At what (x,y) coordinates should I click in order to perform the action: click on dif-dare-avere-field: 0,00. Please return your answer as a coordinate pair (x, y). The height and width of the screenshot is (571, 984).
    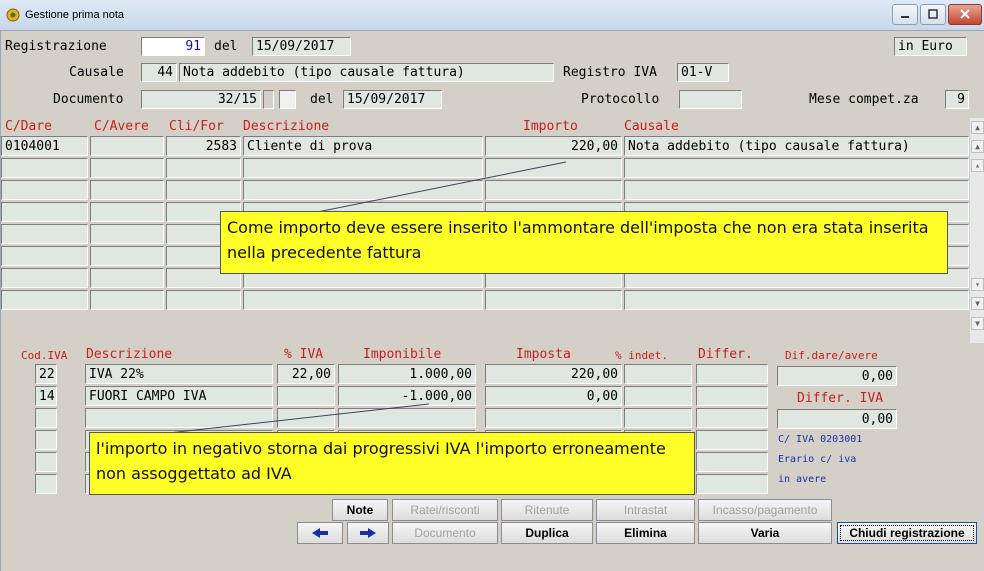
    Looking at the image, I should click on (837, 376).